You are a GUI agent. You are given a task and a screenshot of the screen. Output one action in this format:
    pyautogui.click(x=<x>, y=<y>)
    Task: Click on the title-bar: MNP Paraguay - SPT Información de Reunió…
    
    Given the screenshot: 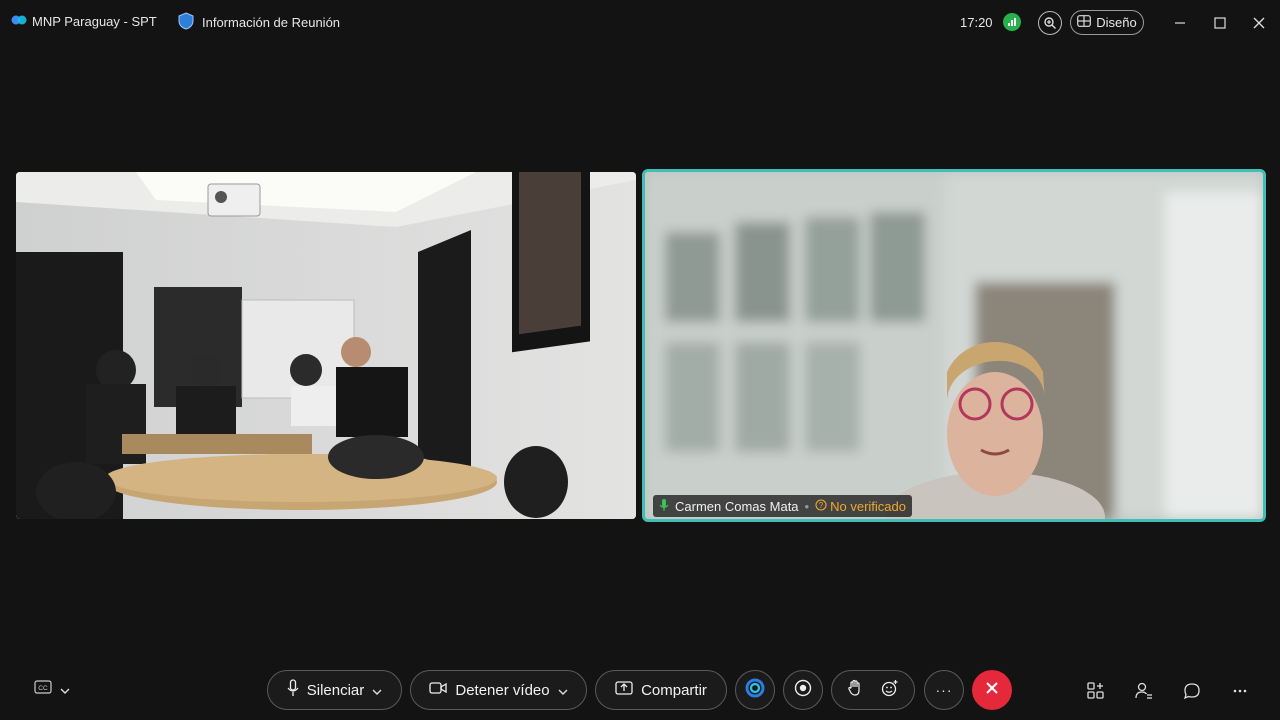 What is the action you would take?
    pyautogui.click(x=640, y=23)
    